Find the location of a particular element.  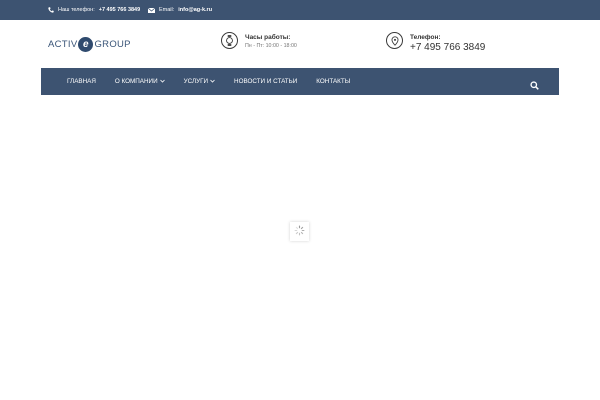

logo: ACTIV e GROUP is located at coordinates (89, 44).